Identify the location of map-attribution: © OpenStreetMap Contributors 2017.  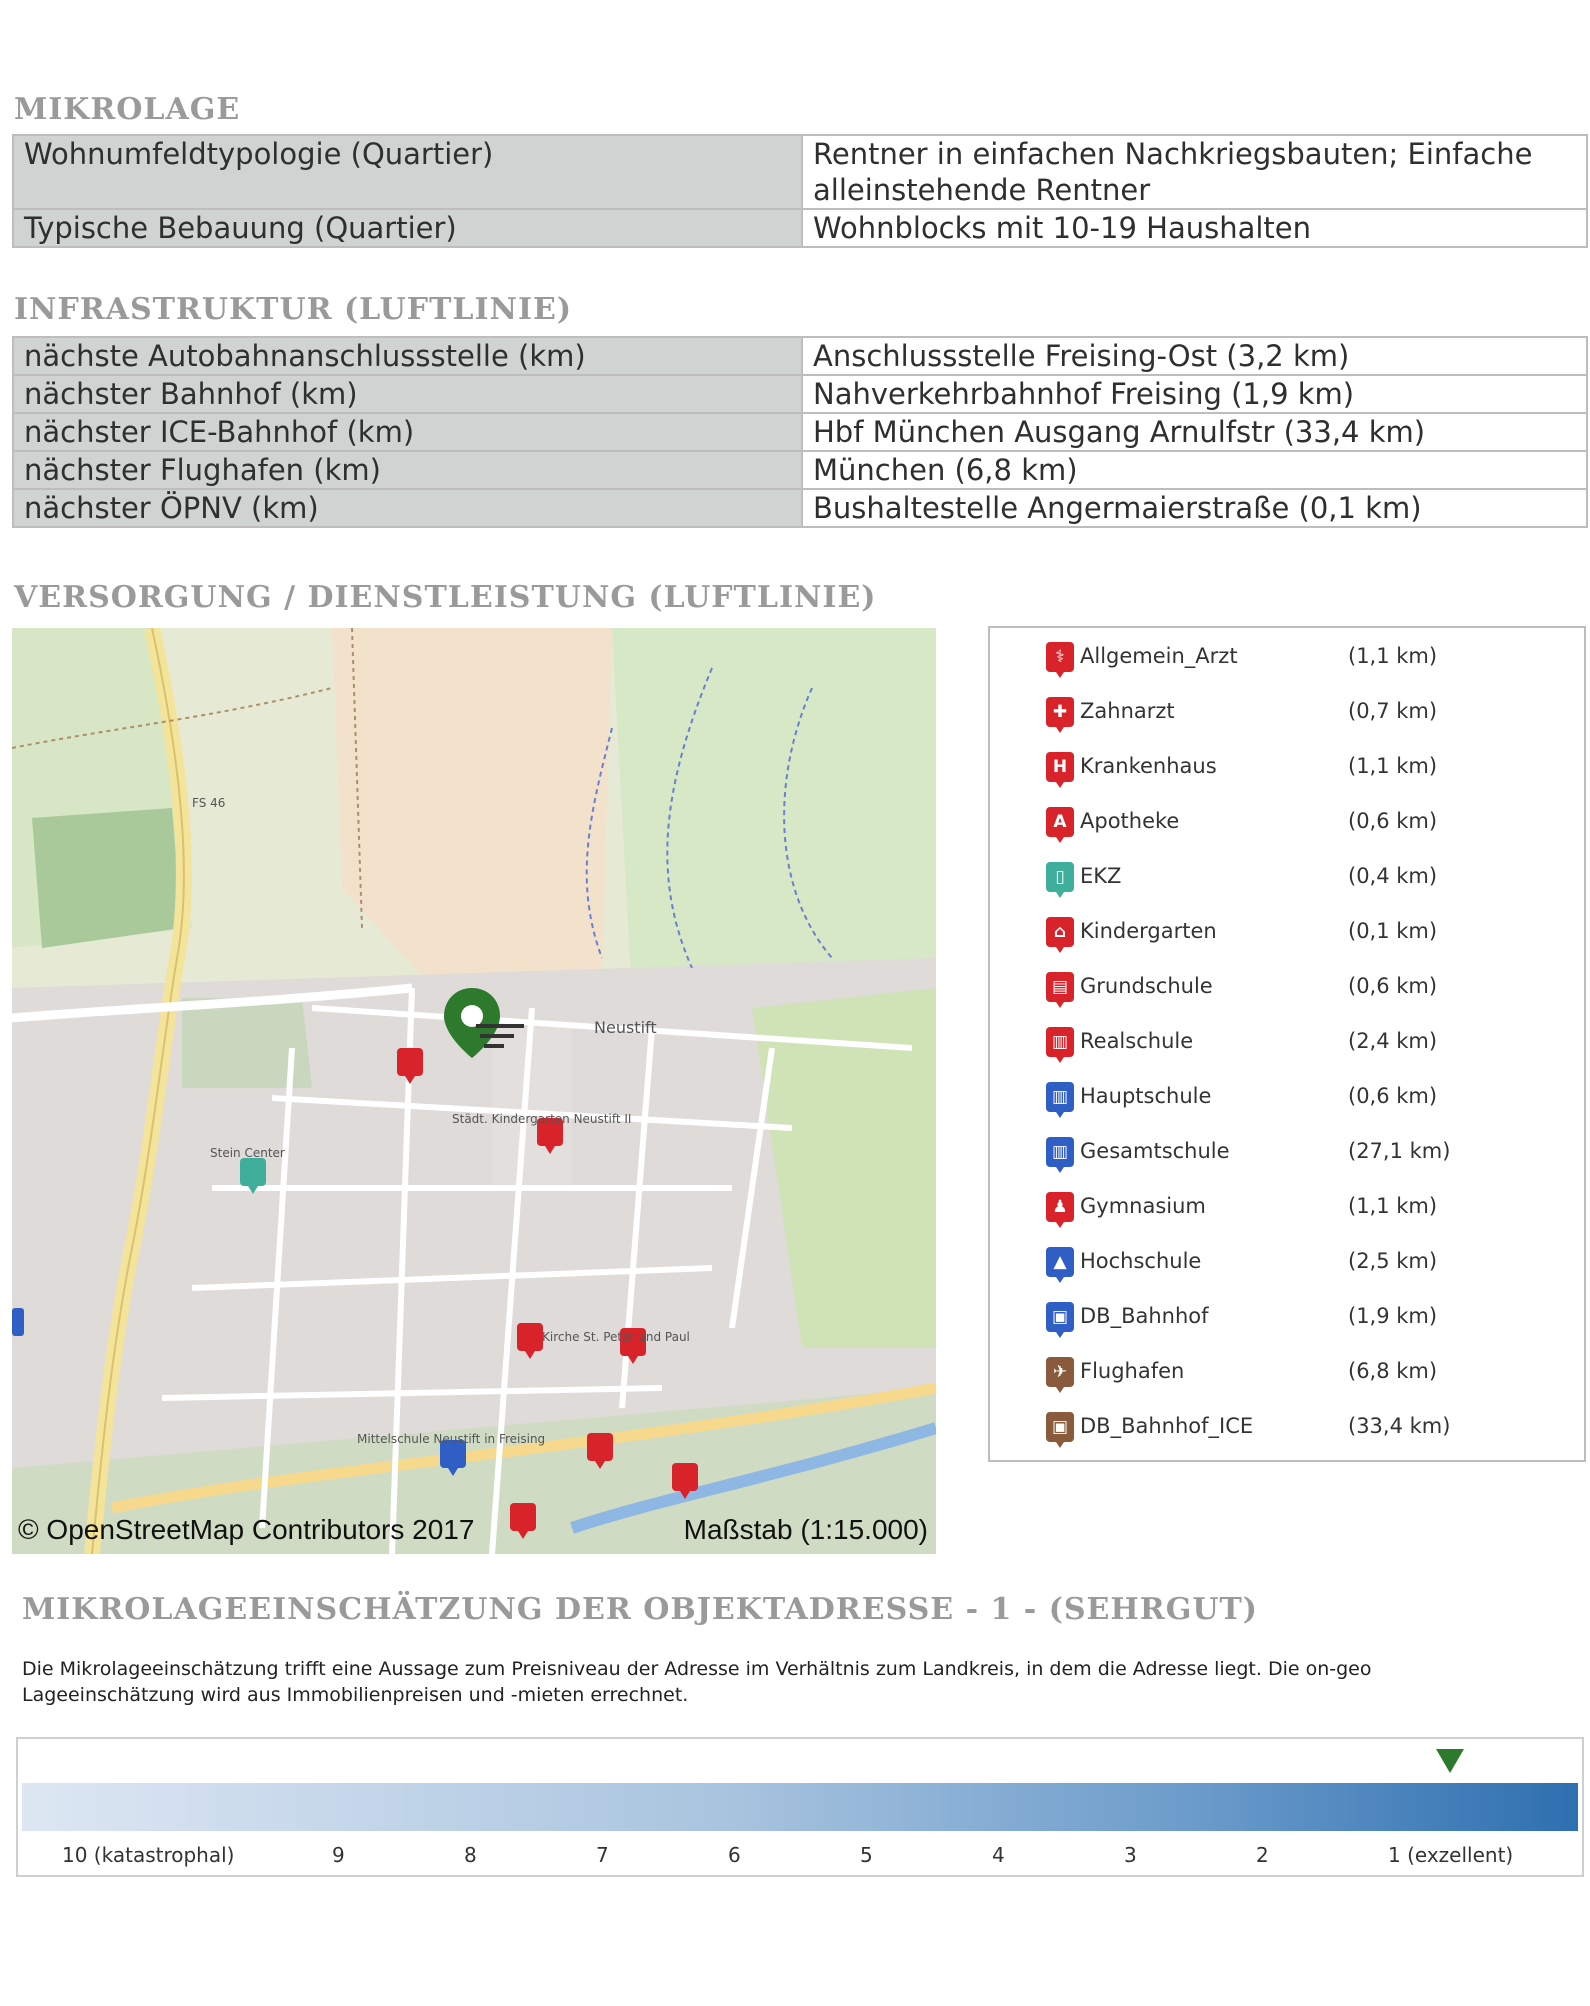
(246, 1529).